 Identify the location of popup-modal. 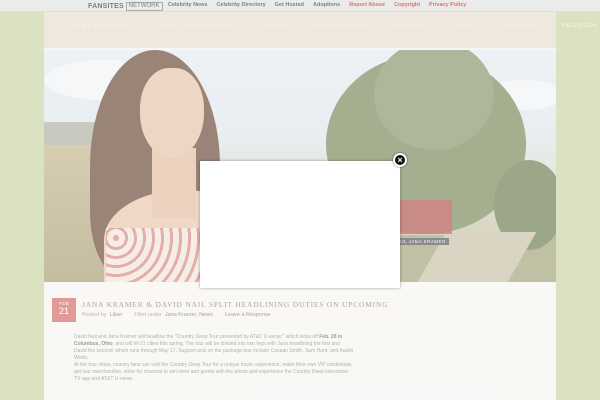
(300, 224).